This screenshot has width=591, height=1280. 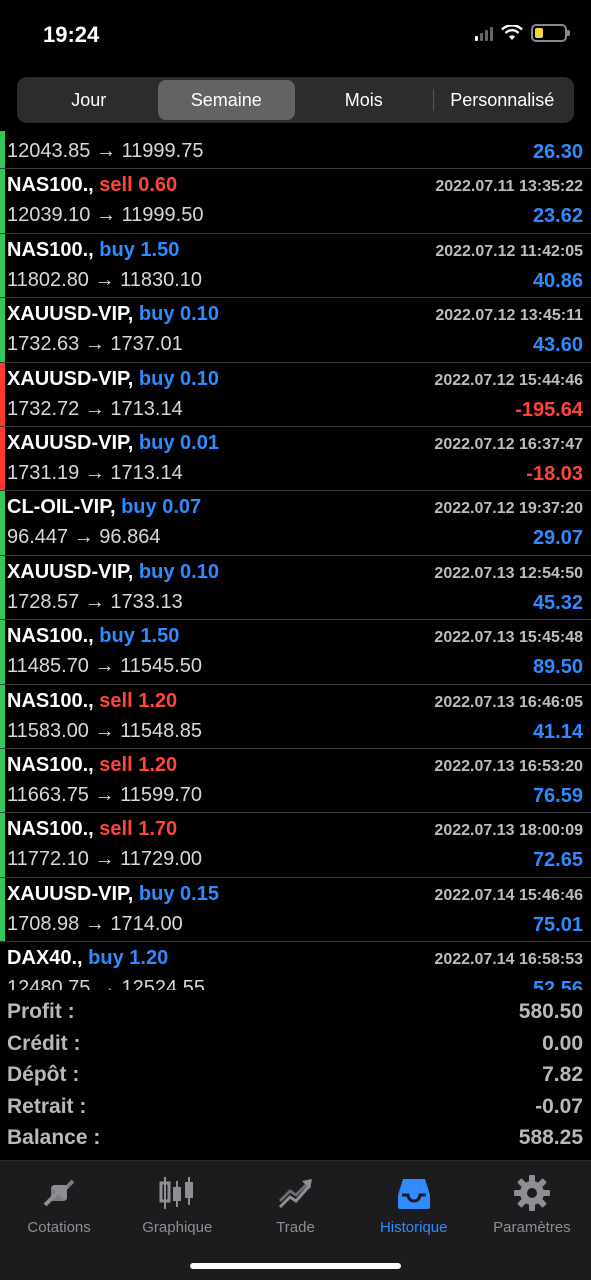 What do you see at coordinates (93, 636) in the screenshot?
I see `trade-symbol: NAS100., buy 1.50` at bounding box center [93, 636].